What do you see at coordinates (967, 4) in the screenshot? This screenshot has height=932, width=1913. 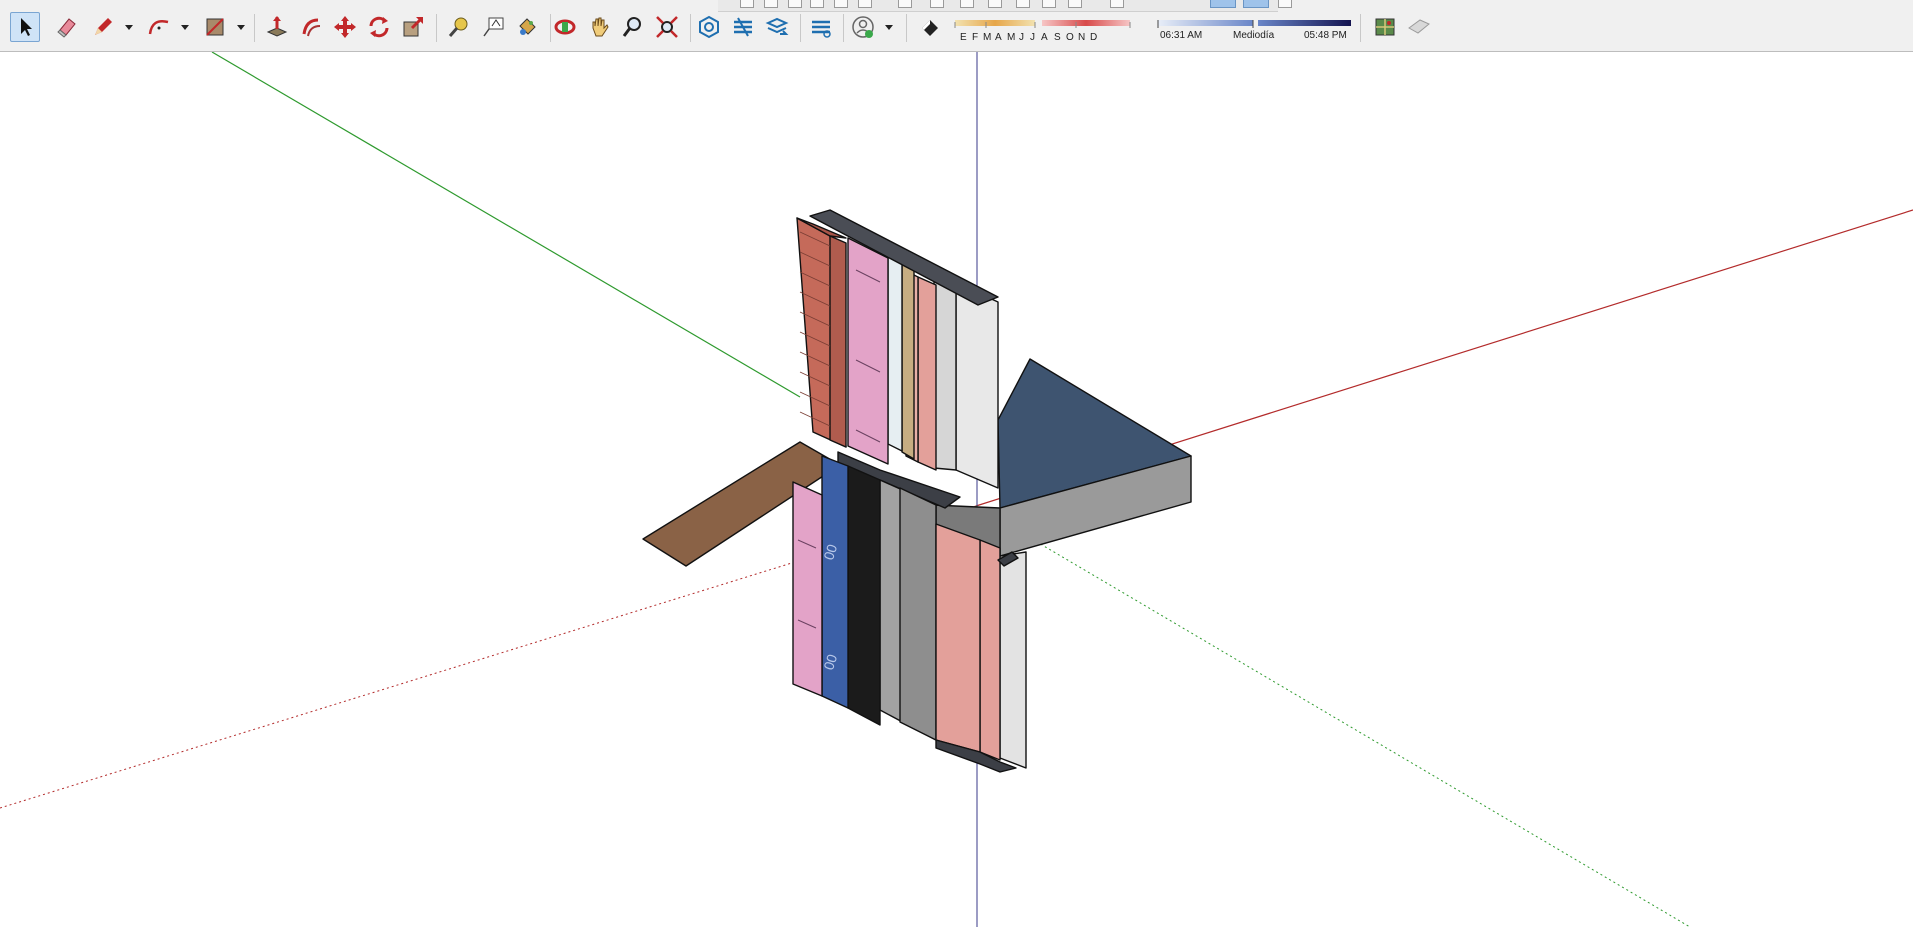 I see `style-wireframe-icon` at bounding box center [967, 4].